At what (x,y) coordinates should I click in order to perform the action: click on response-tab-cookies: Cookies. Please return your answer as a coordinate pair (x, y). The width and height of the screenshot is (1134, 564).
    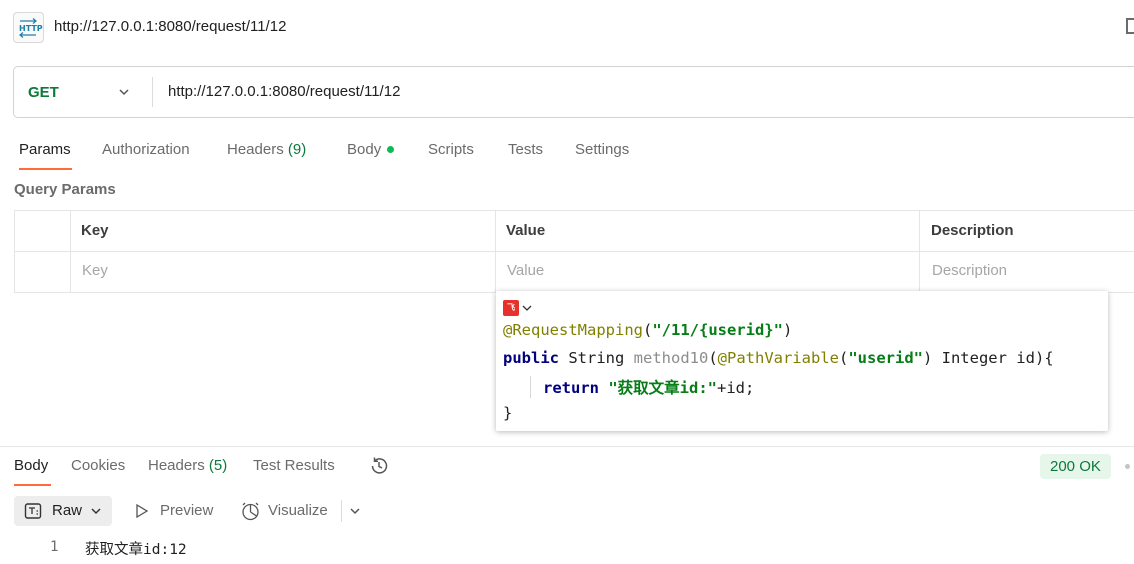
    Looking at the image, I should click on (98, 465).